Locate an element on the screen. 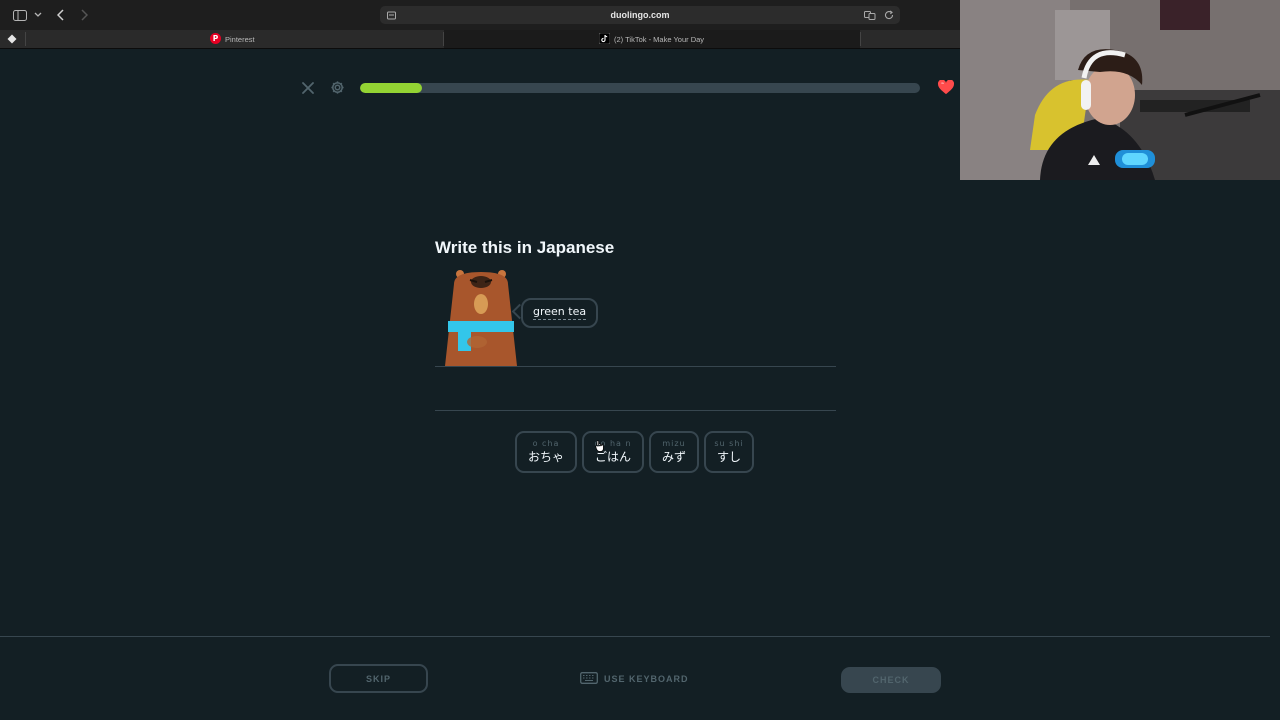 The width and height of the screenshot is (1280, 720). pinned-tab-icon is located at coordinates (12, 39).